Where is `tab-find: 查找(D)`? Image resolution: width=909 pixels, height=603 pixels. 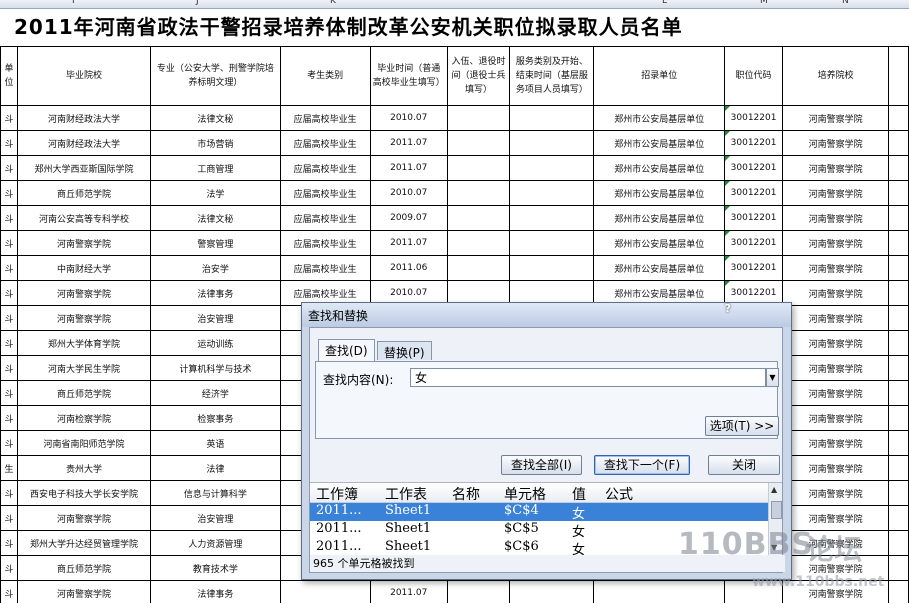
tab-find: 查找(D) is located at coordinates (346, 350).